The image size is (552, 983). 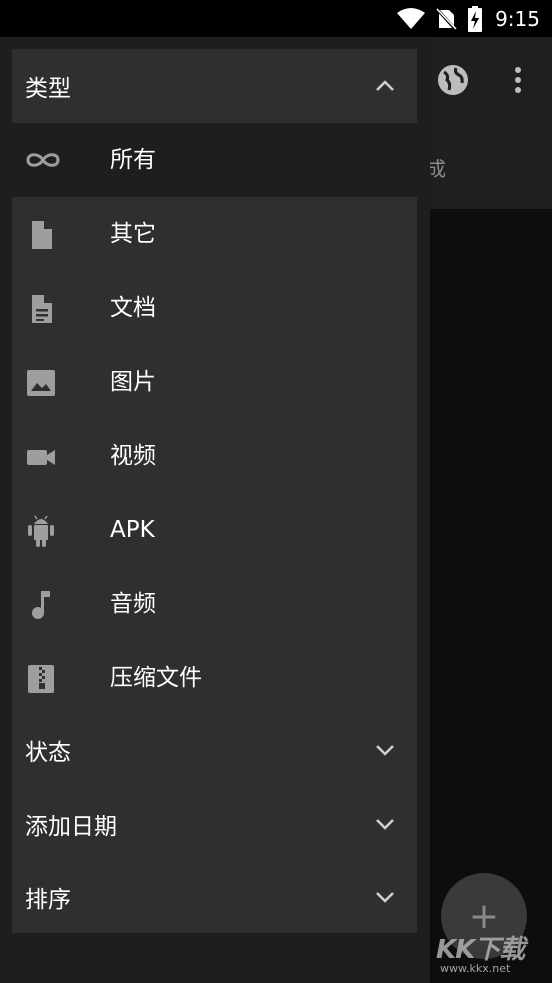 What do you see at coordinates (276, 18) in the screenshot?
I see `status-bar: 9:15` at bounding box center [276, 18].